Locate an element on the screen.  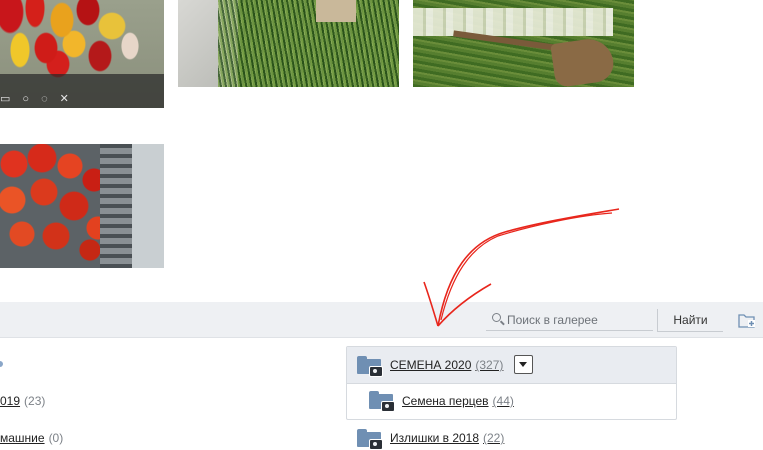
annotation-arrow is located at coordinates (521, 267).